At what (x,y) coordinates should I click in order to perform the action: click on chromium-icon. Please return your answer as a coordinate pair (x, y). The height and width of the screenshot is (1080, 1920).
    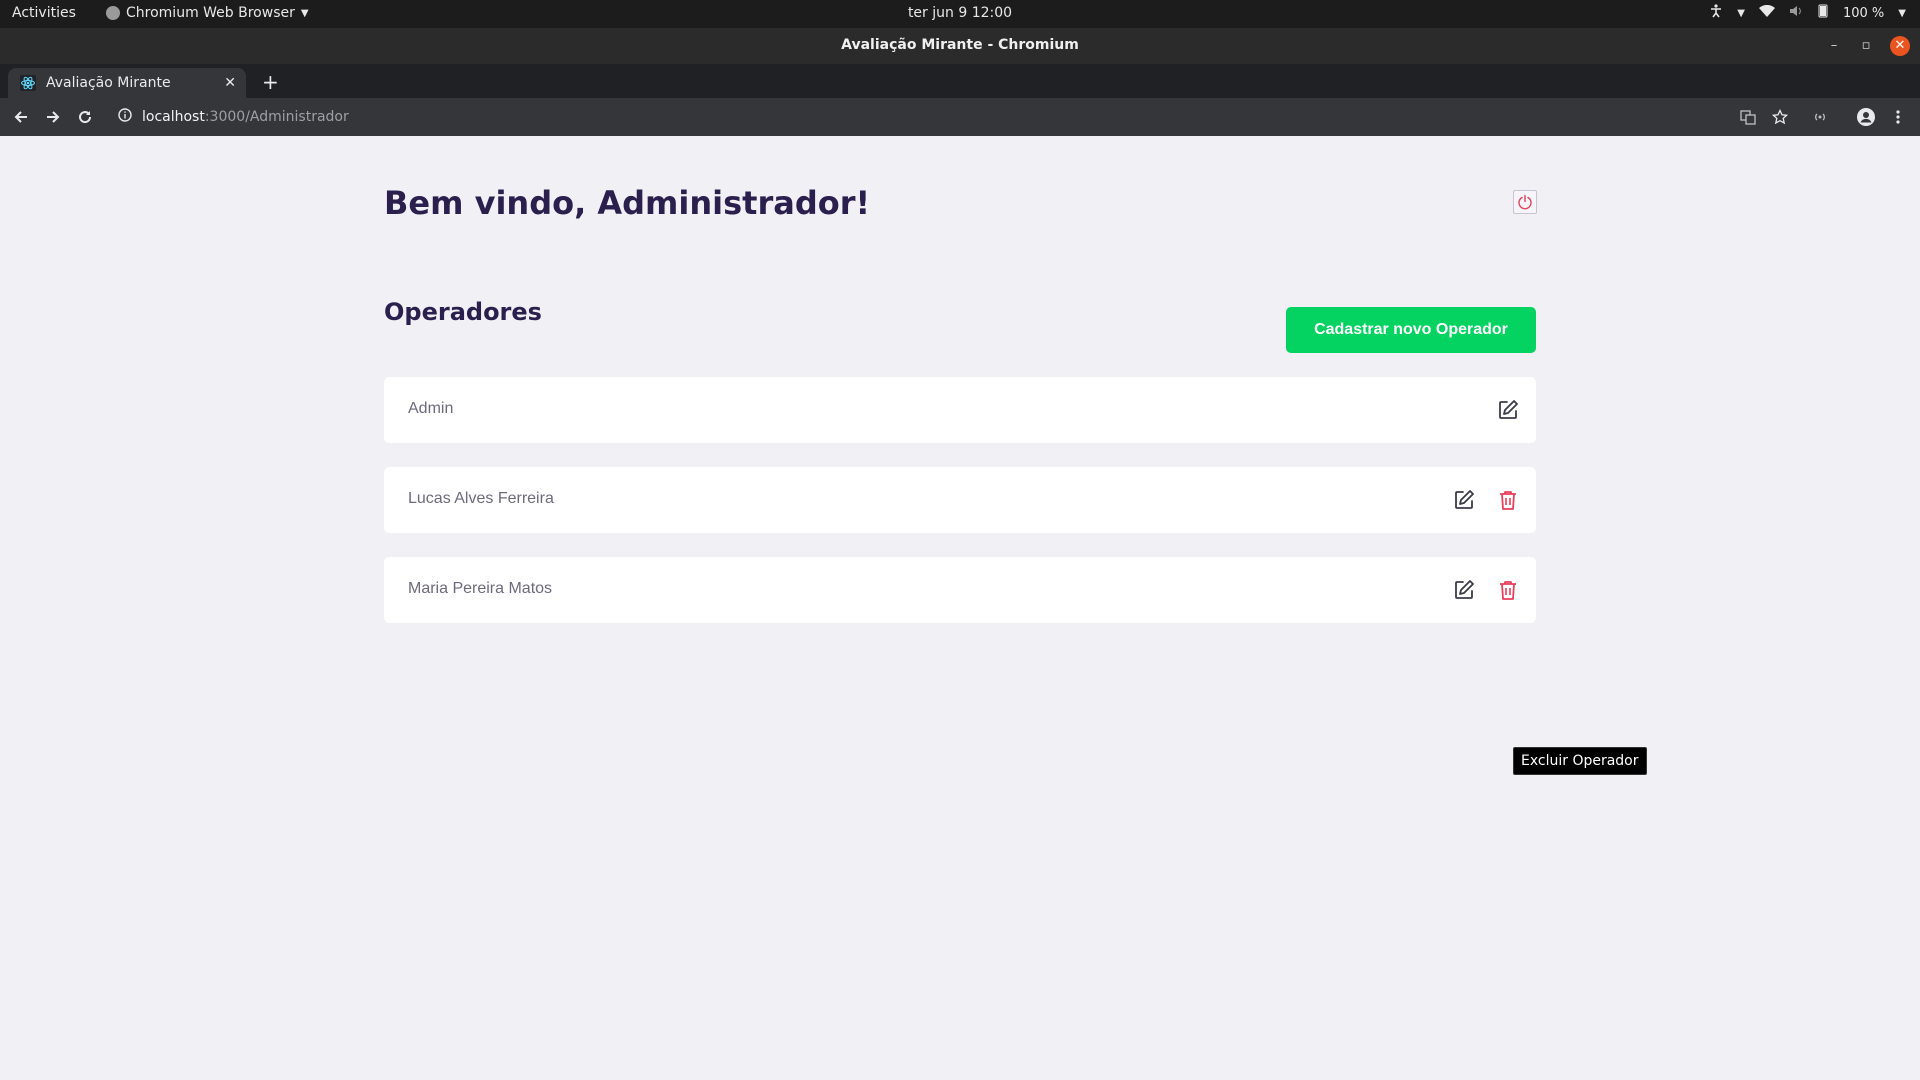
    Looking at the image, I should click on (113, 13).